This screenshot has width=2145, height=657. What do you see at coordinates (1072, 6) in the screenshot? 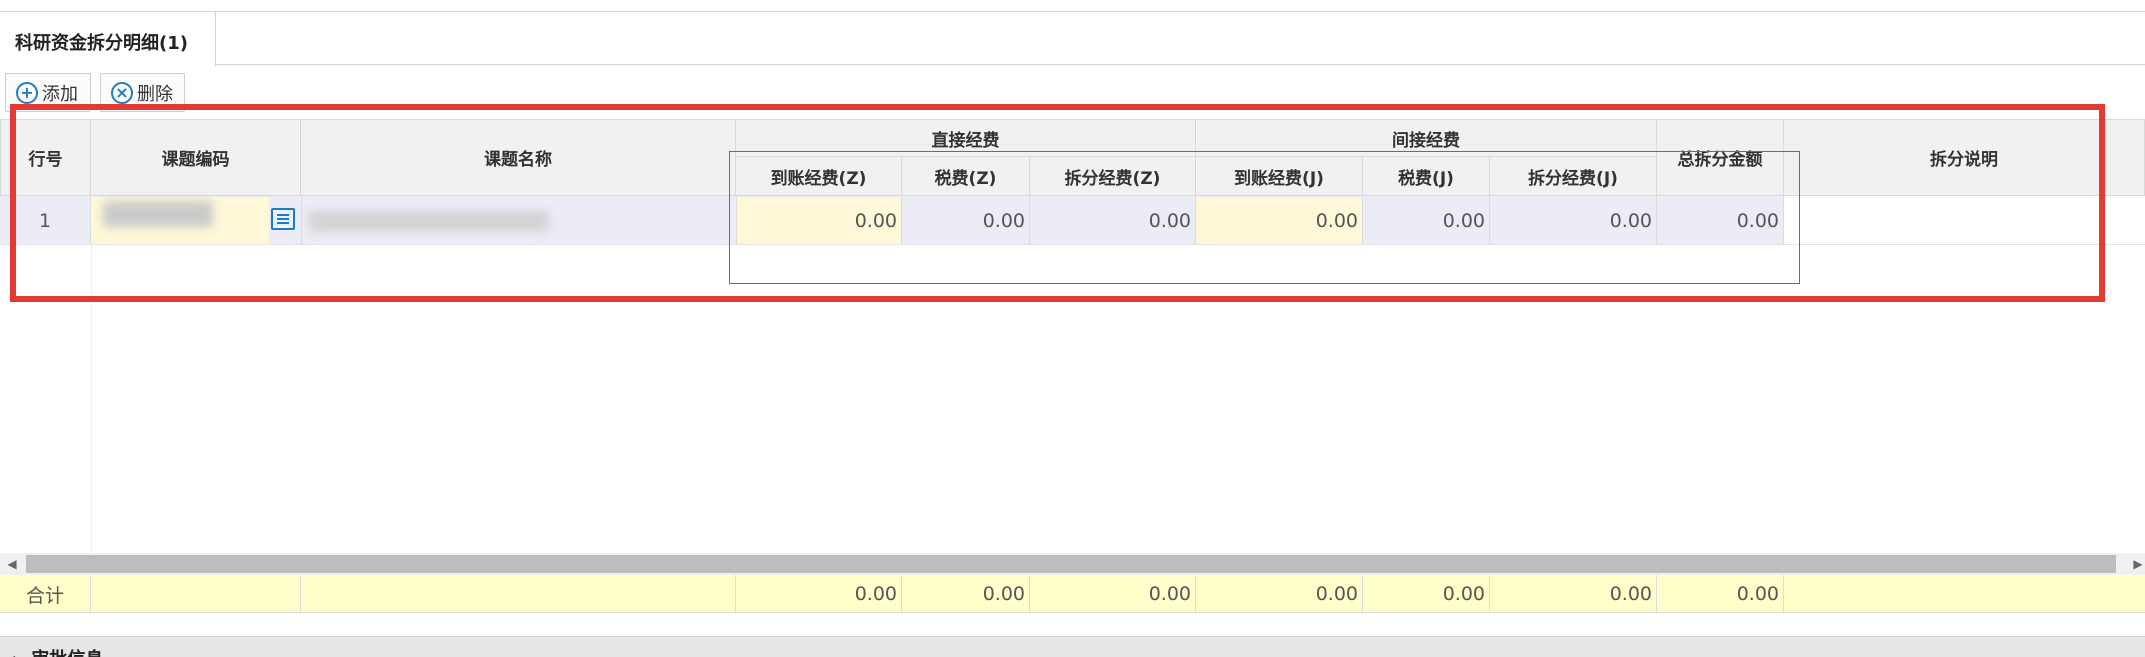
I see `top-border` at bounding box center [1072, 6].